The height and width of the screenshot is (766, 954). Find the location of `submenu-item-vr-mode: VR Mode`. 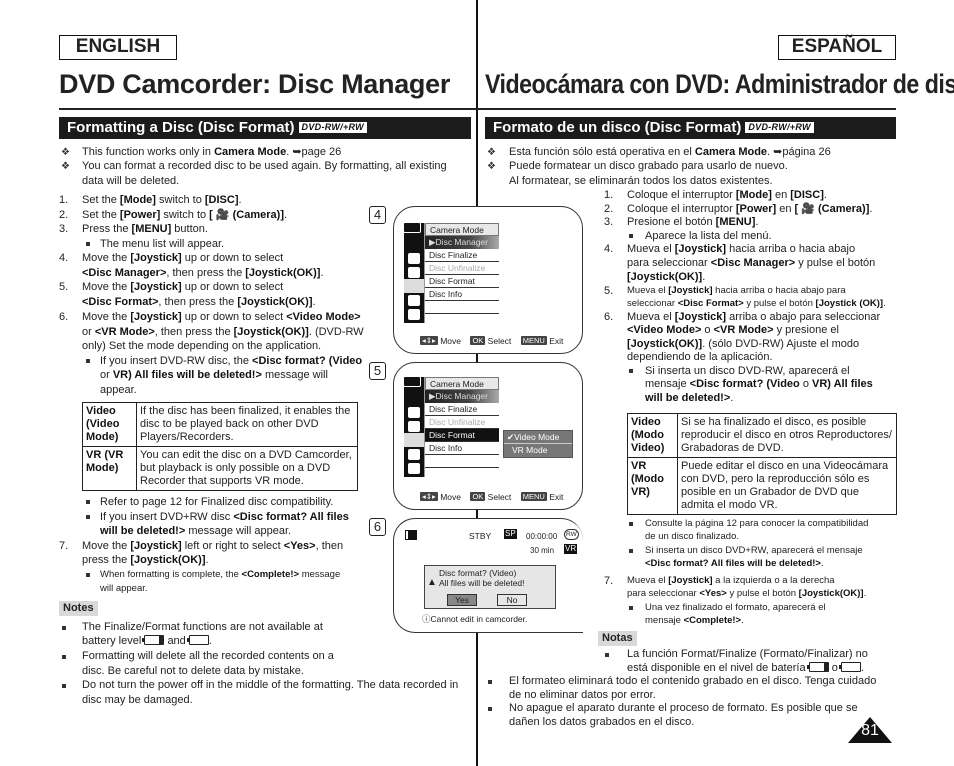

submenu-item-vr-mode: VR Mode is located at coordinates (538, 450).